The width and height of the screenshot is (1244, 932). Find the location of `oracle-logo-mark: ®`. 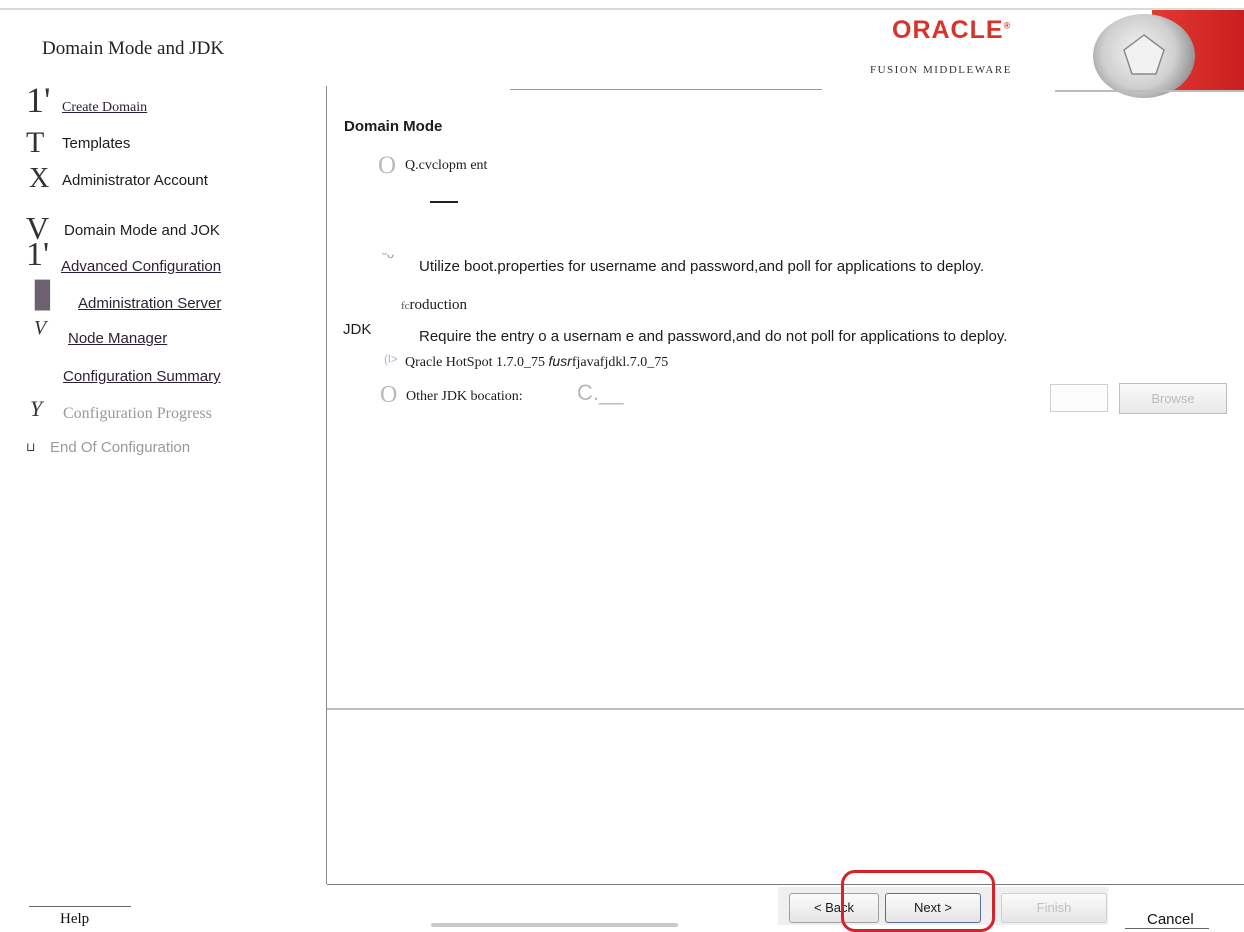

oracle-logo-mark: ® is located at coordinates (1007, 25).